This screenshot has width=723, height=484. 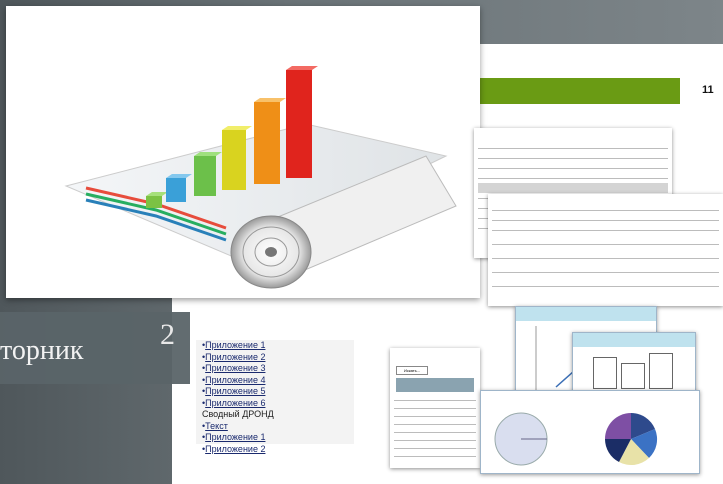 I want to click on appendix-link: Приложение 6, so click(x=235, y=403).